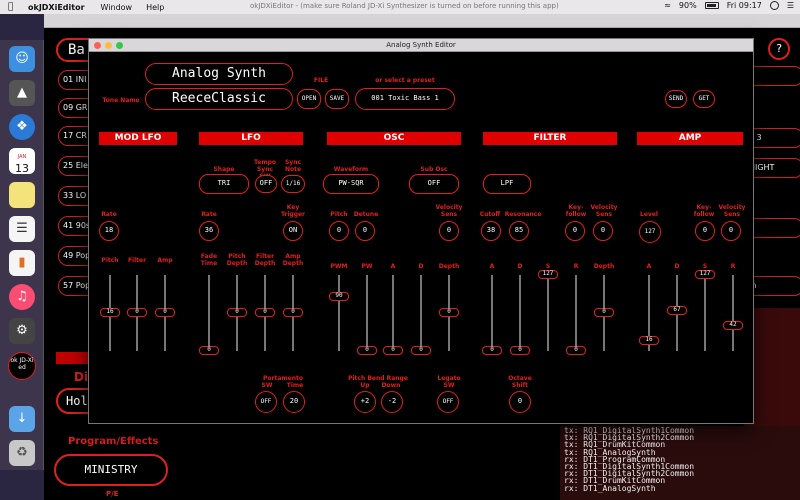  Describe the element at coordinates (22, 331) in the screenshot. I see `system-prefs-icon: ⚙` at that location.